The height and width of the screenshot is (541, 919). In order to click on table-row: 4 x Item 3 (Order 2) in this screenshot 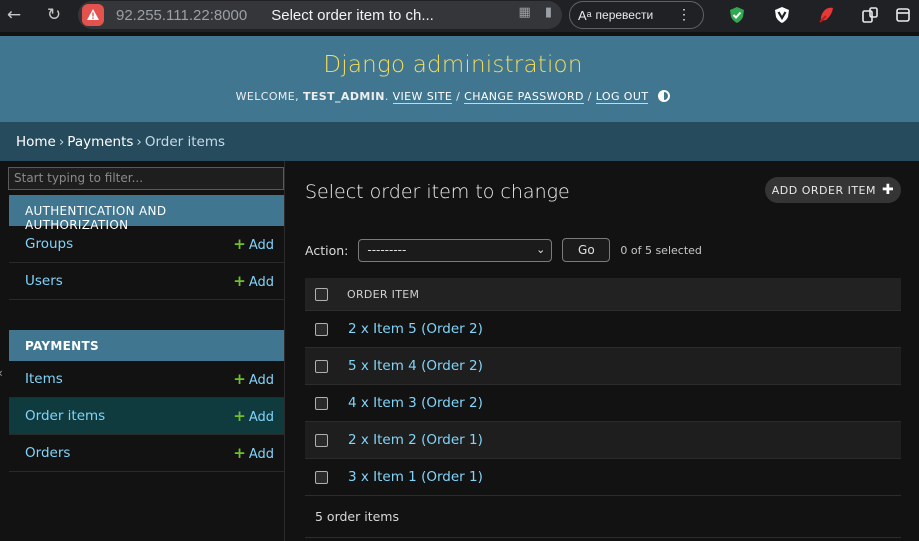, I will do `click(603, 403)`.